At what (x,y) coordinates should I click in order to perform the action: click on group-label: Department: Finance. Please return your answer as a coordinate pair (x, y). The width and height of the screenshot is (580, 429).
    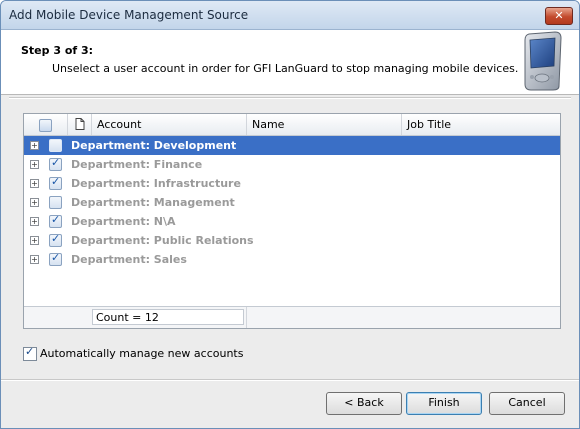
    Looking at the image, I should click on (137, 164).